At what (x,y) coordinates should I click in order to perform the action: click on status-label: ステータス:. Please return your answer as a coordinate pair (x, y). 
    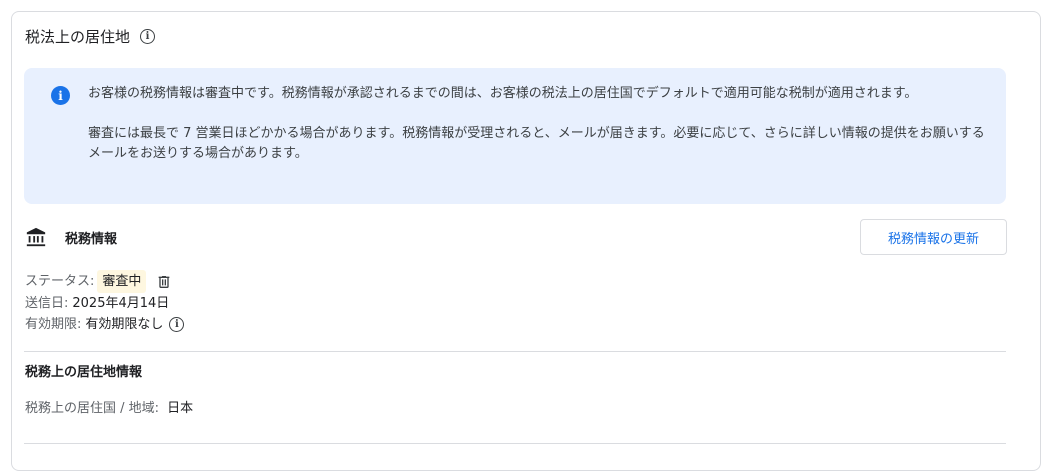
    Looking at the image, I should click on (60, 281).